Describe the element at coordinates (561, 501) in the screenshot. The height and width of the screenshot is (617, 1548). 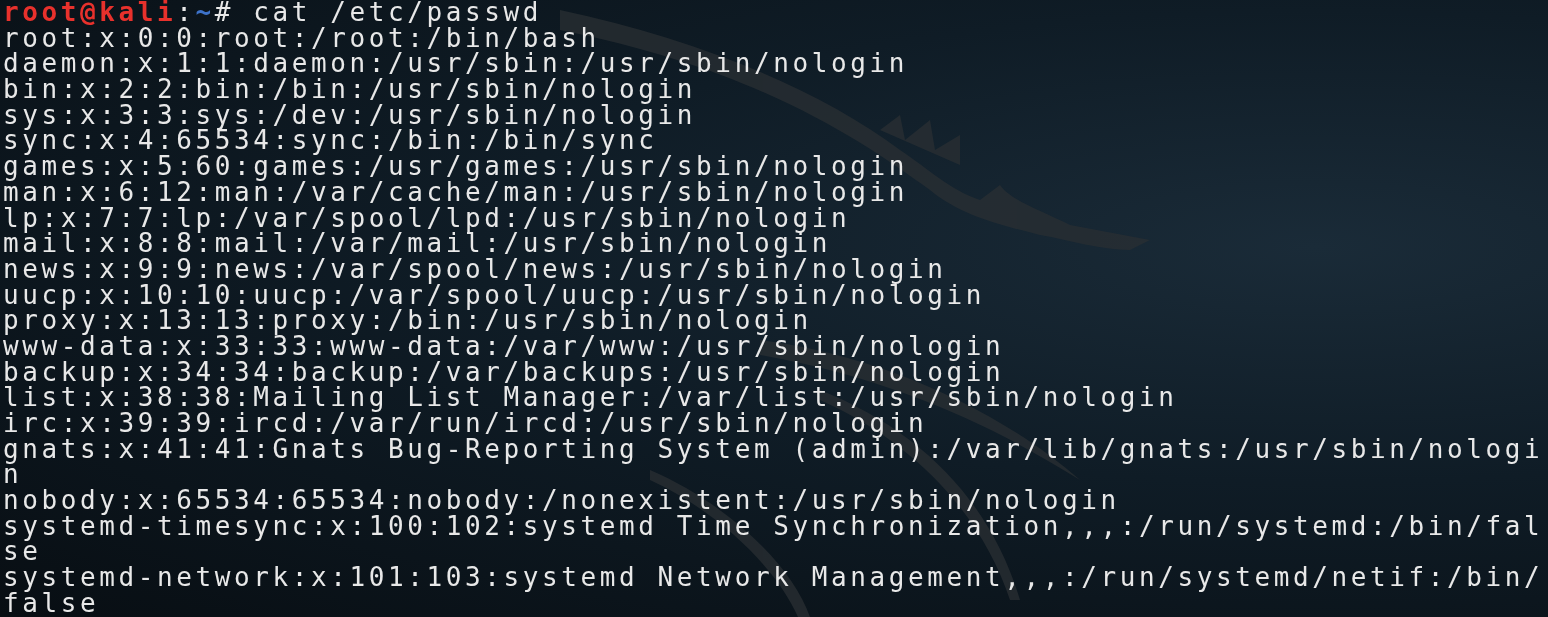
I see `output-line: nobody:x:65534:65534:nobody:/nonexistent:/usr/sbin/nologin` at that location.